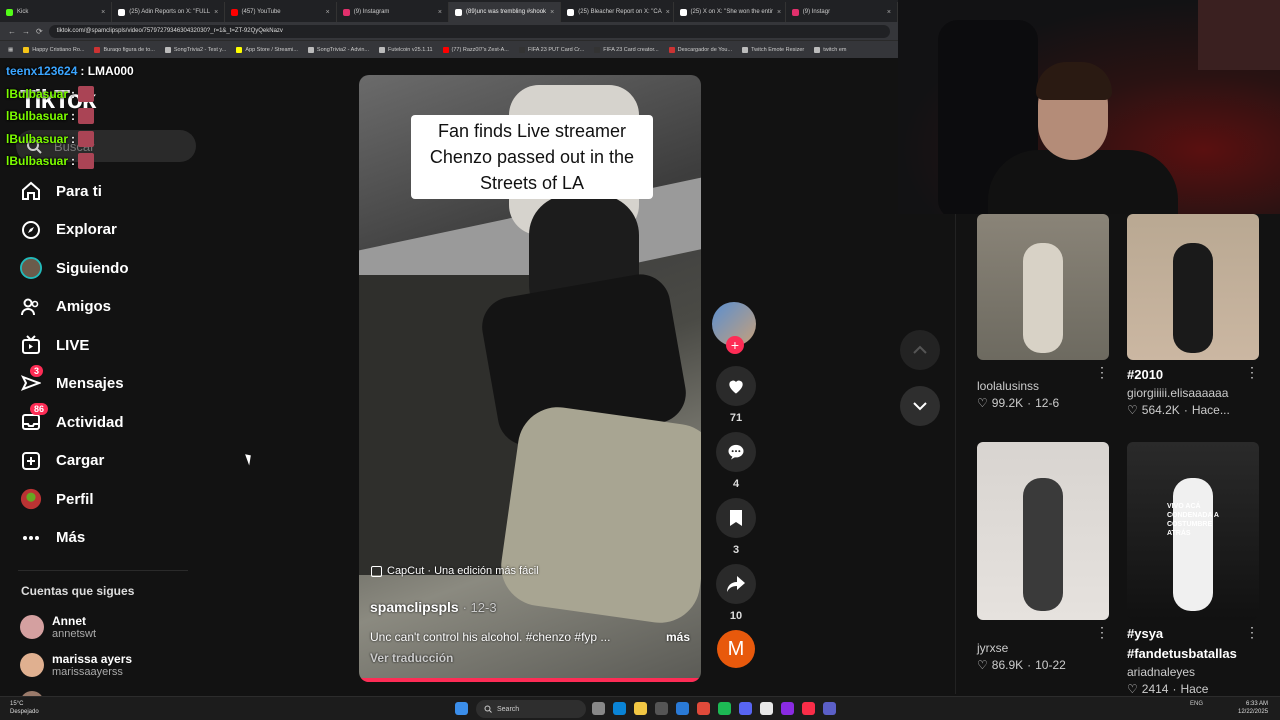 This screenshot has width=1280, height=720. What do you see at coordinates (842, 12) in the screenshot?
I see `browser-tab: (9) Instagr ×` at bounding box center [842, 12].